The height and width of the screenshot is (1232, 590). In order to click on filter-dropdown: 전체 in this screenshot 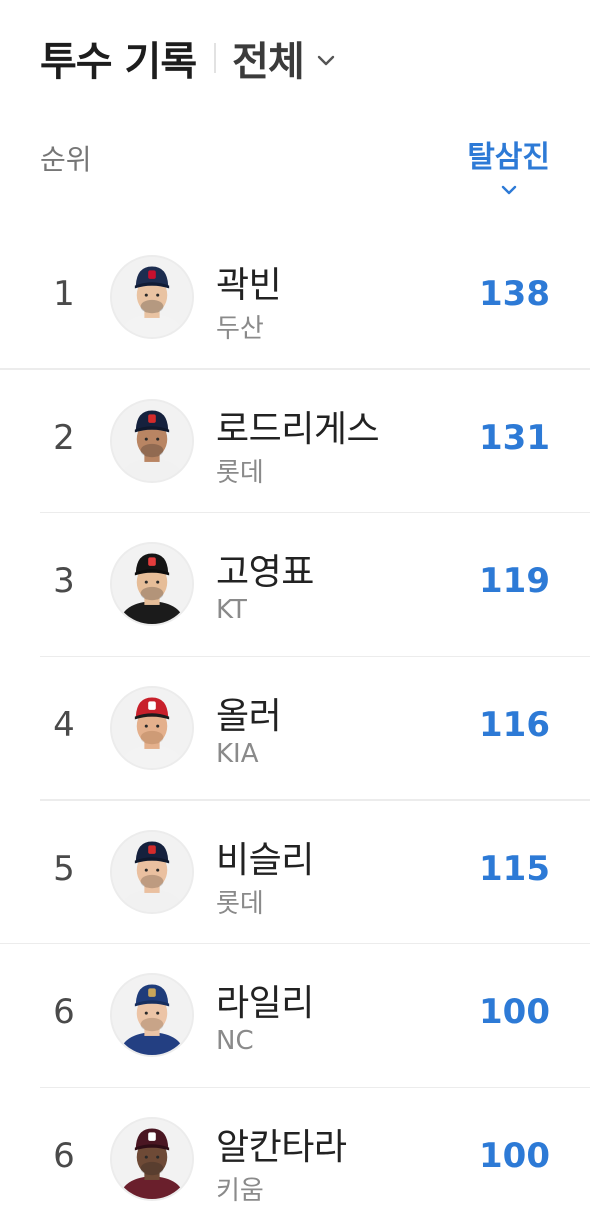, I will do `click(284, 58)`.